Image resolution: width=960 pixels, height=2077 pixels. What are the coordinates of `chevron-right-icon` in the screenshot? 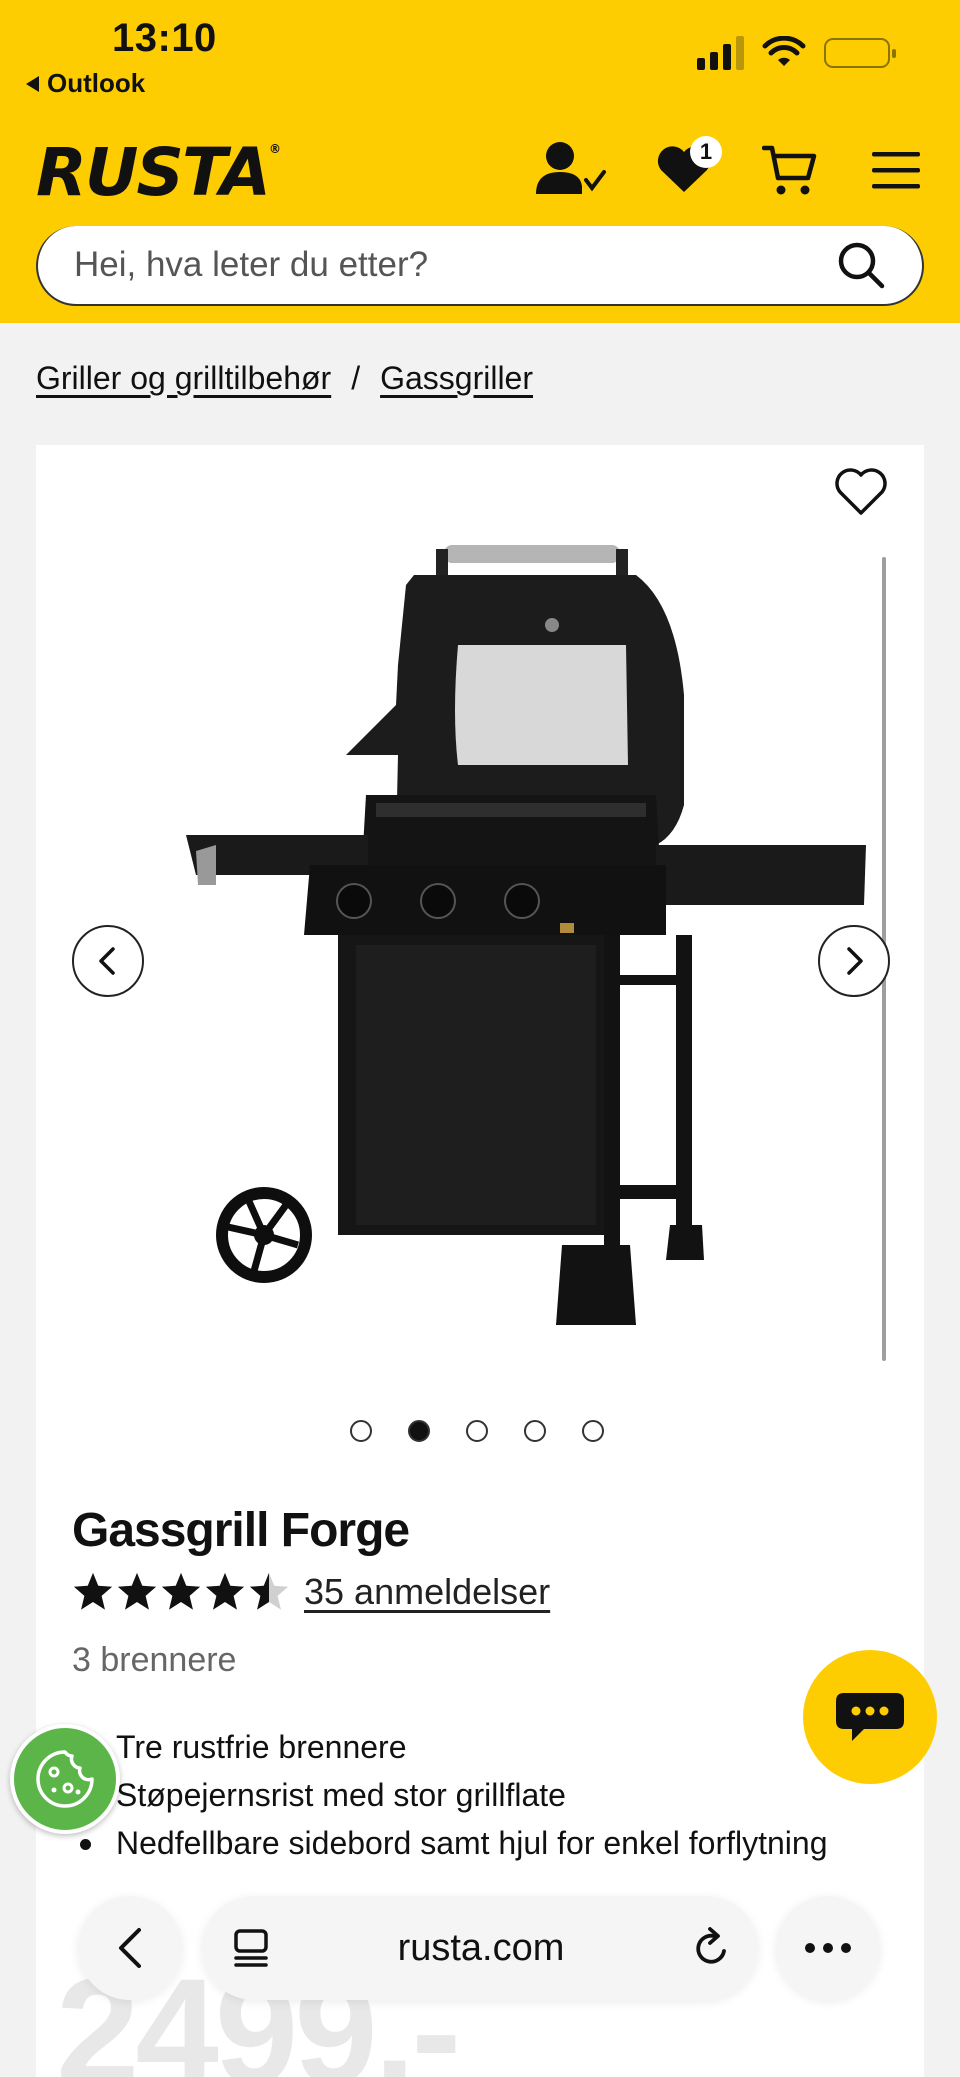 It's located at (855, 961).